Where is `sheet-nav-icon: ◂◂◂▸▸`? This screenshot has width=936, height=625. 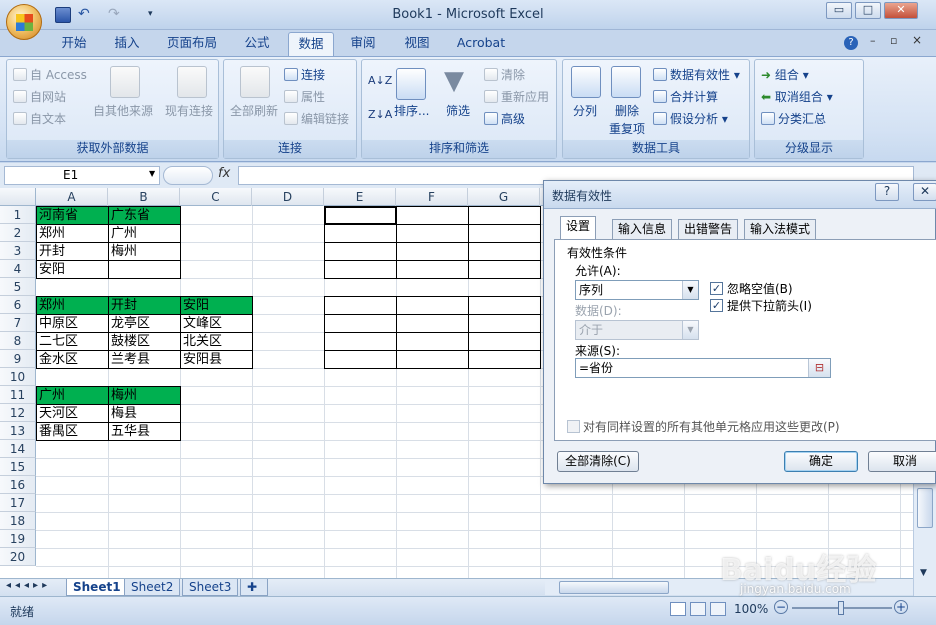 sheet-nav-icon: ◂◂◂▸▸ is located at coordinates (28, 585).